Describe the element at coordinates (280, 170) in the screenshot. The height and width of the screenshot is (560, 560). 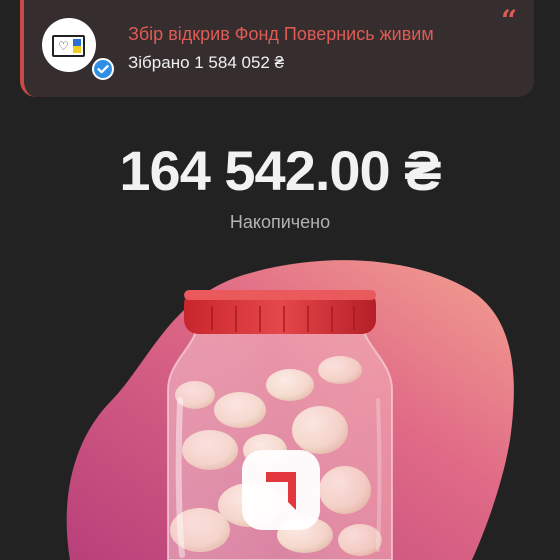
I see `accumulated-amount: 164 542.00 ₴` at that location.